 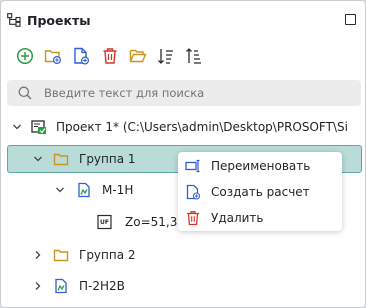 I want to click on context-menu: Переименовать Создать расчет Удалить, so click(x=260, y=191).